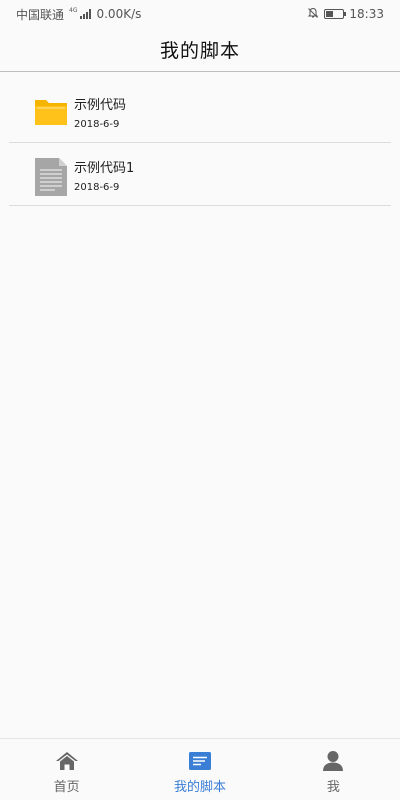 This screenshot has height=800, width=400. I want to click on person-icon, so click(333, 761).